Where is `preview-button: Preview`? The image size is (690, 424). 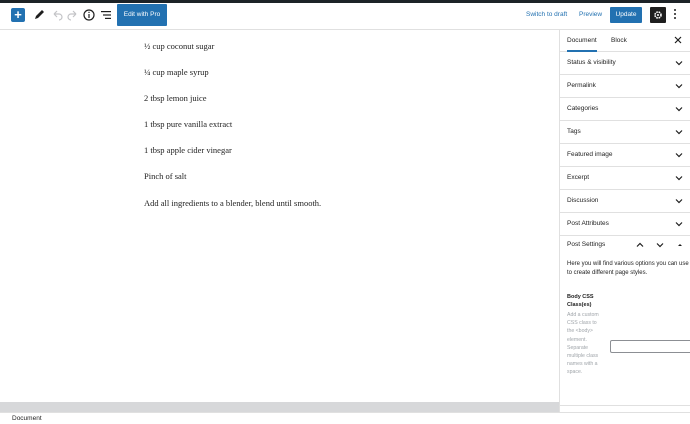
preview-button: Preview is located at coordinates (590, 15).